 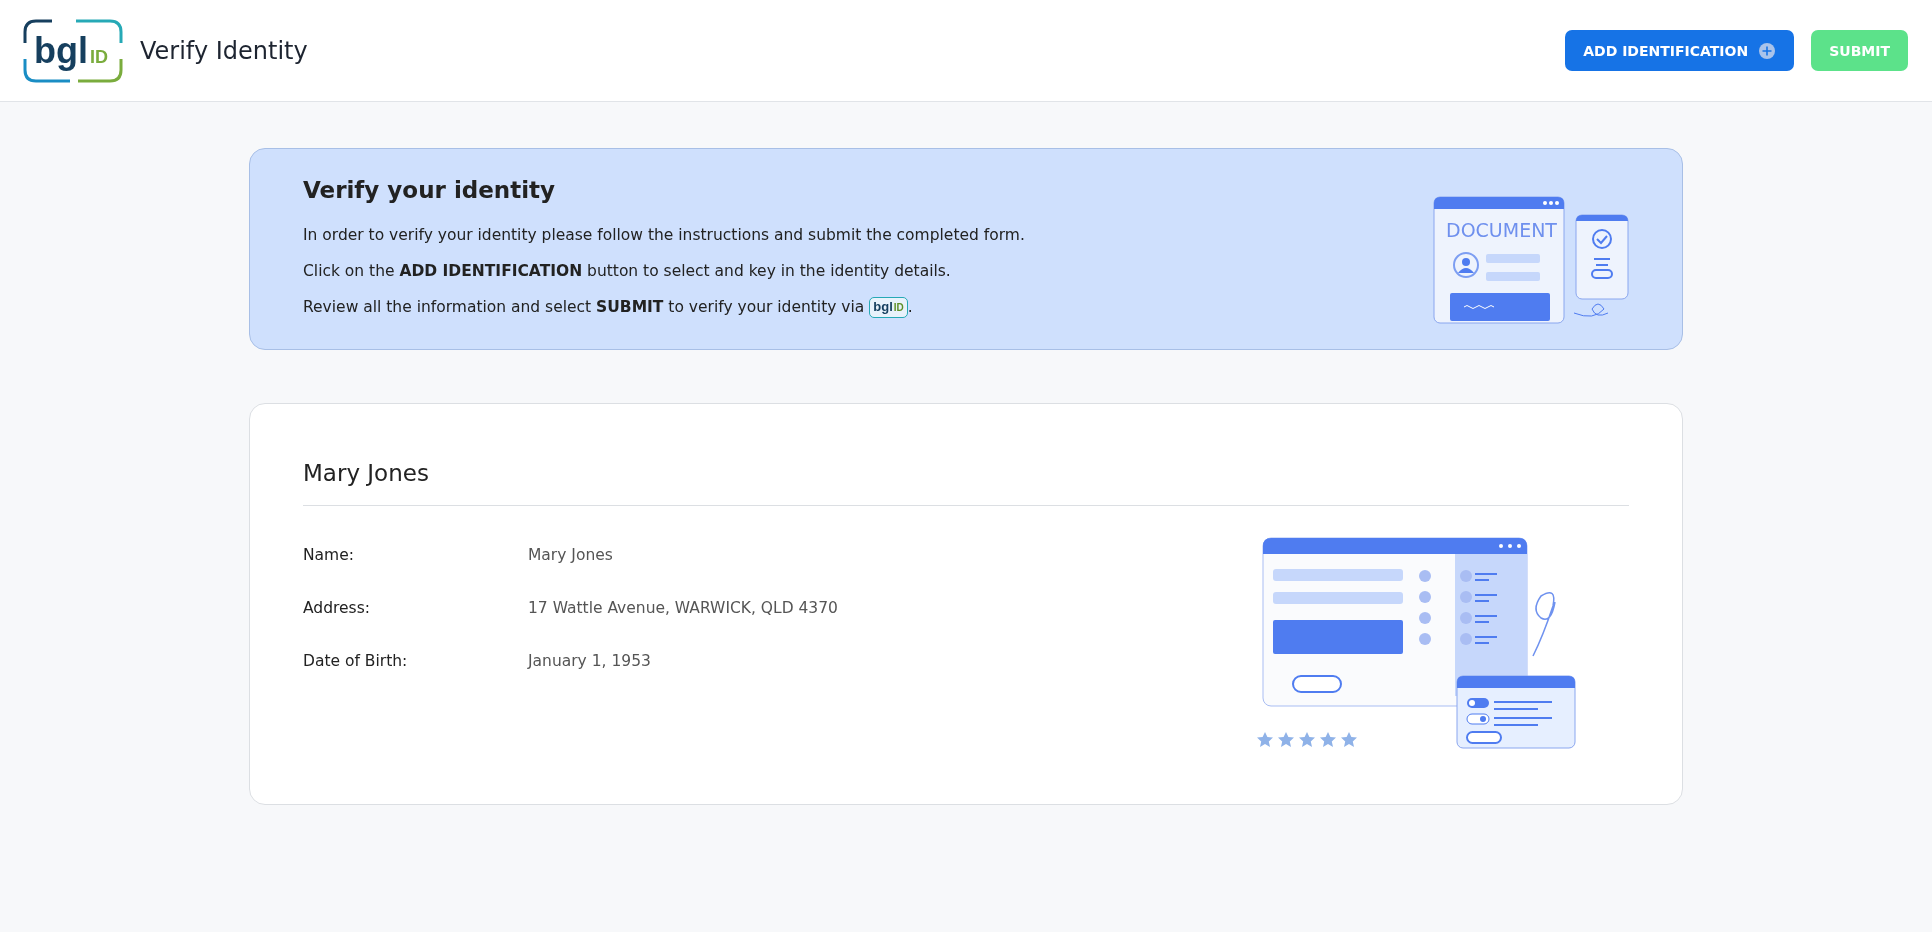 What do you see at coordinates (337, 607) in the screenshot?
I see `field-label: Address:` at bounding box center [337, 607].